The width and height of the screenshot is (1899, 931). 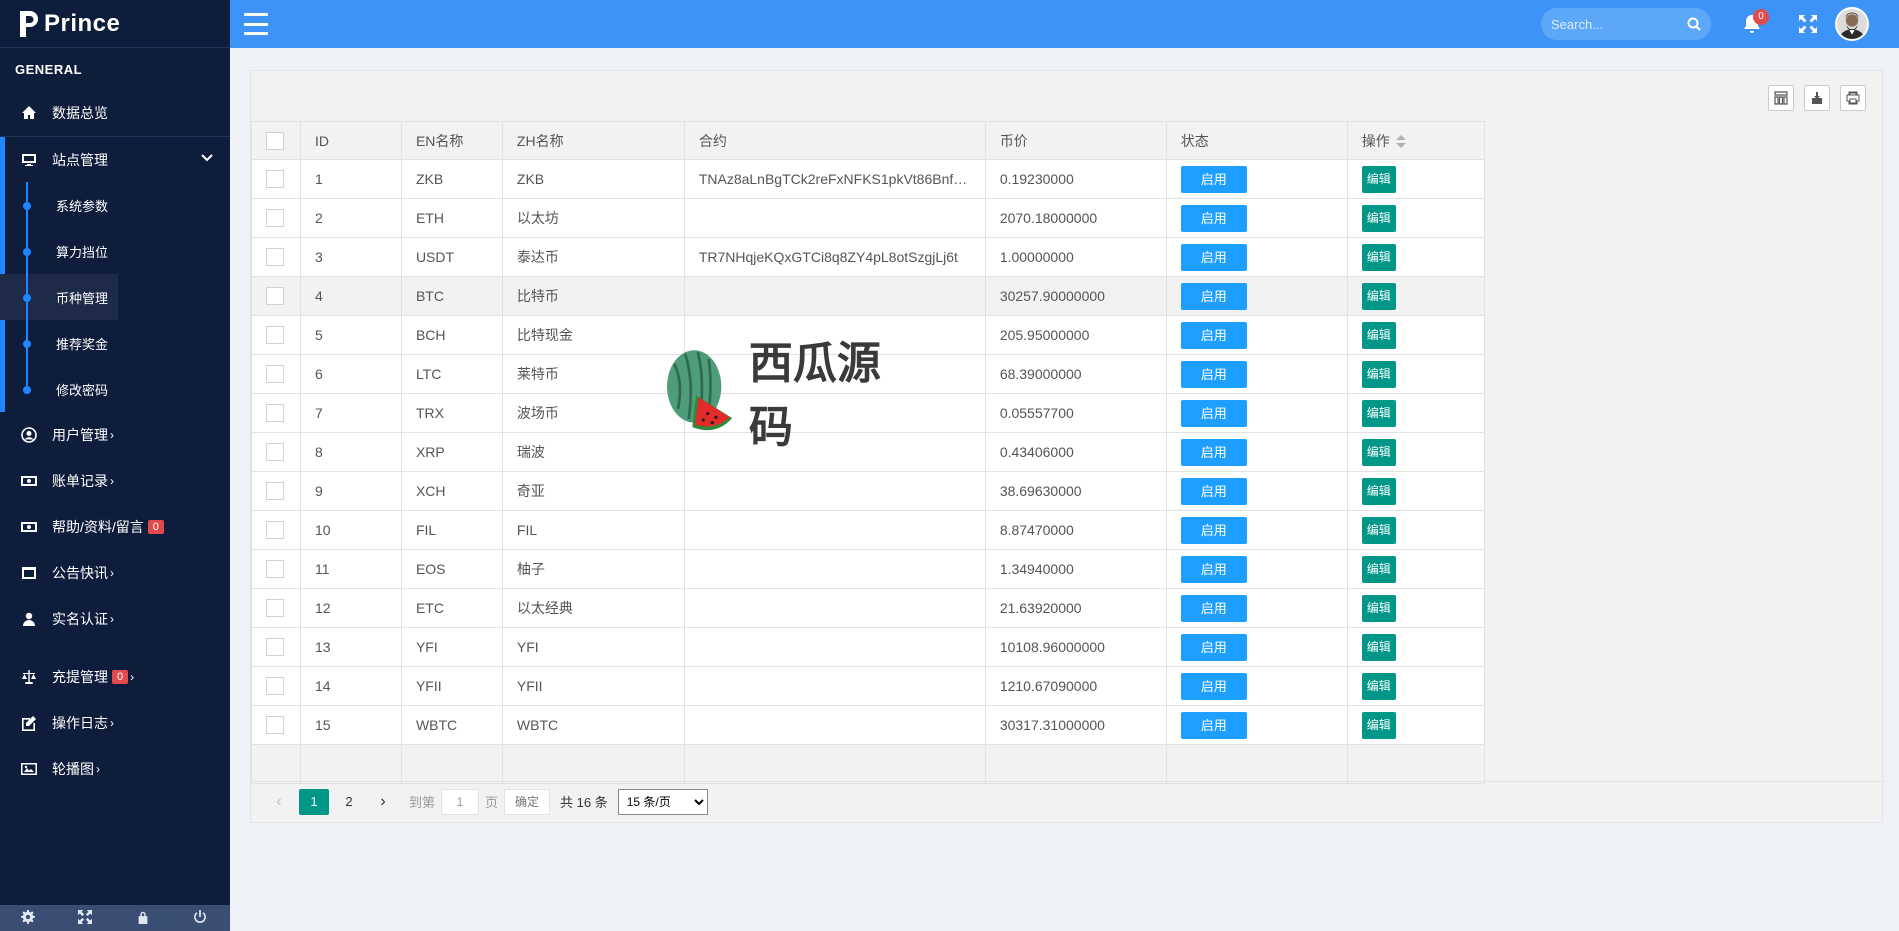 I want to click on columns-filter-button, so click(x=1781, y=98).